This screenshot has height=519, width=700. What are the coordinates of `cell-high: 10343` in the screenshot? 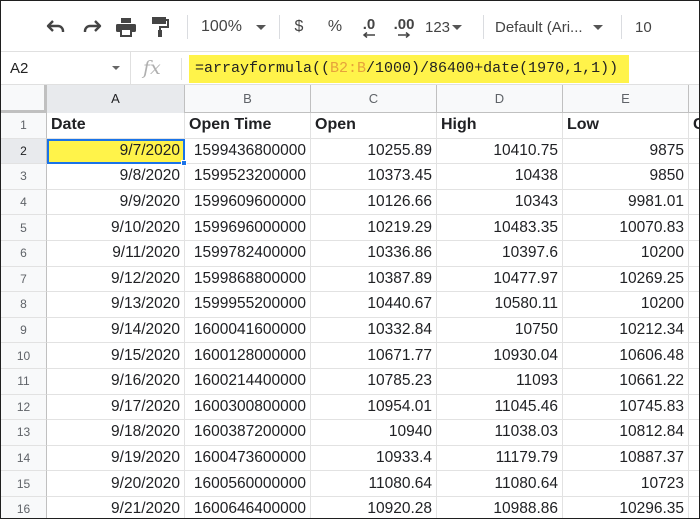 It's located at (500, 202).